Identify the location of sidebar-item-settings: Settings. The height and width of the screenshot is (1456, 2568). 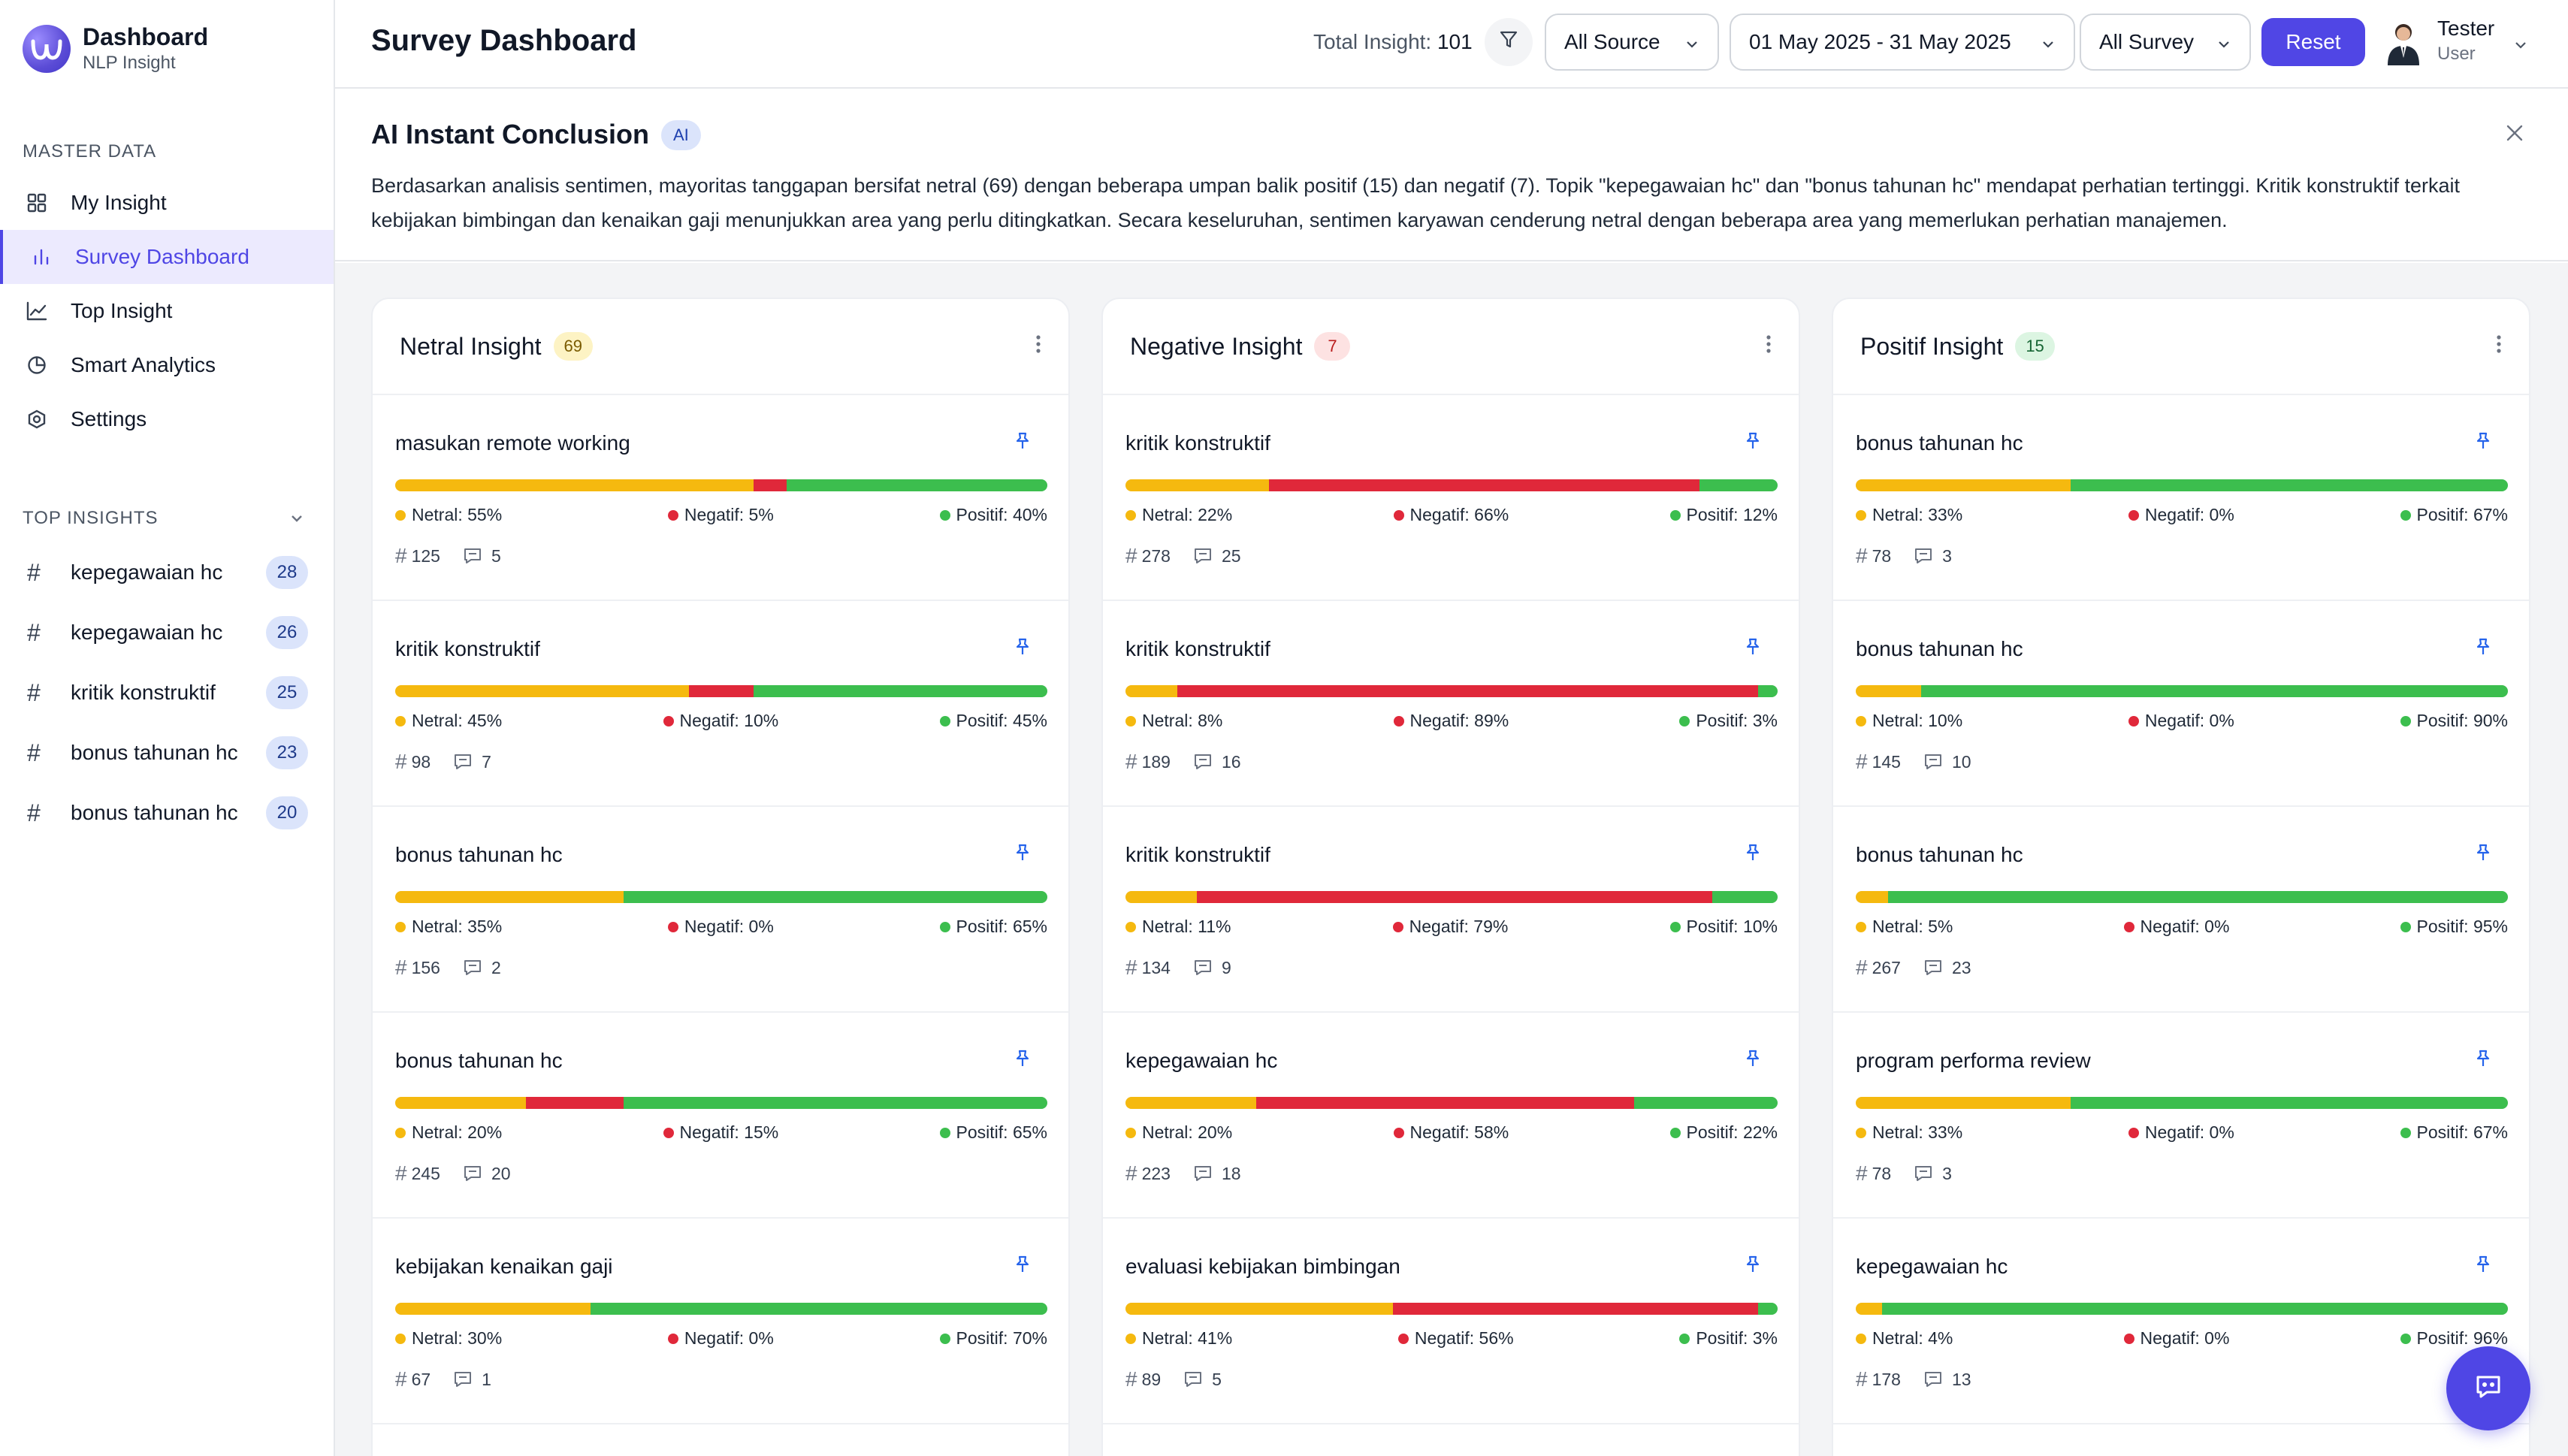
(167, 419).